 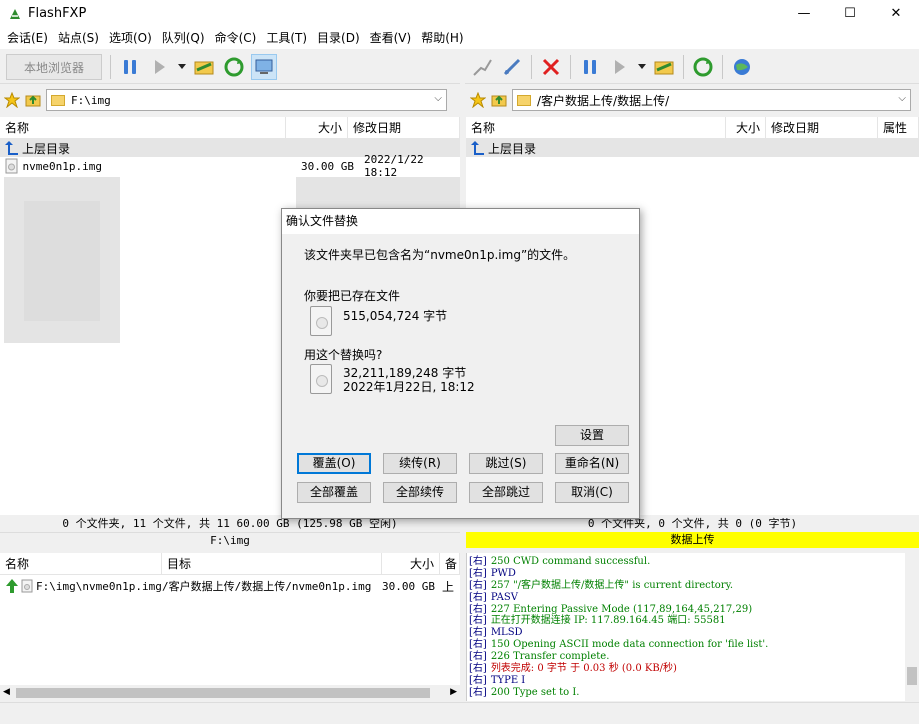 I want to click on right-refresh-button, so click(x=703, y=67).